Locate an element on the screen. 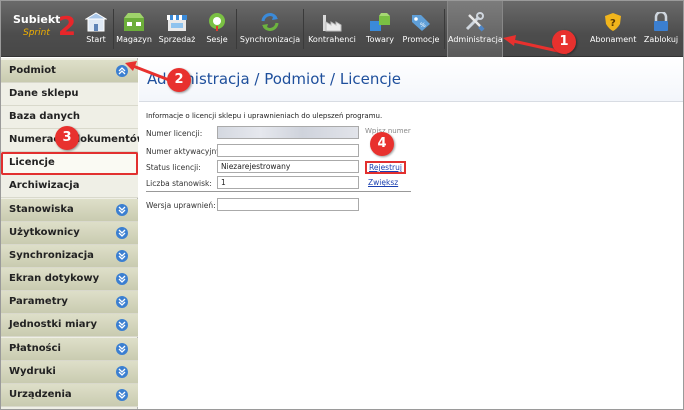 This screenshot has width=684, height=410. toolbar-start-button: Start is located at coordinates (96, 29).